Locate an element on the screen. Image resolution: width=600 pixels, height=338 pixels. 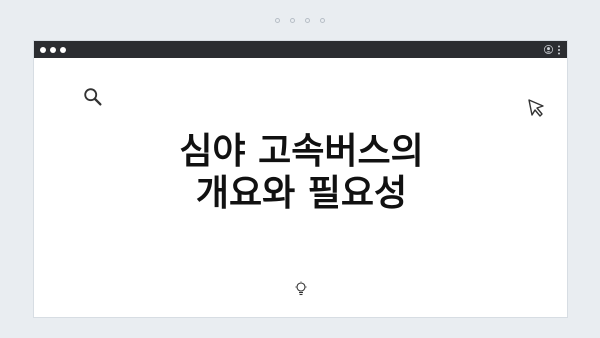
maximize-button is located at coordinates (63, 49).